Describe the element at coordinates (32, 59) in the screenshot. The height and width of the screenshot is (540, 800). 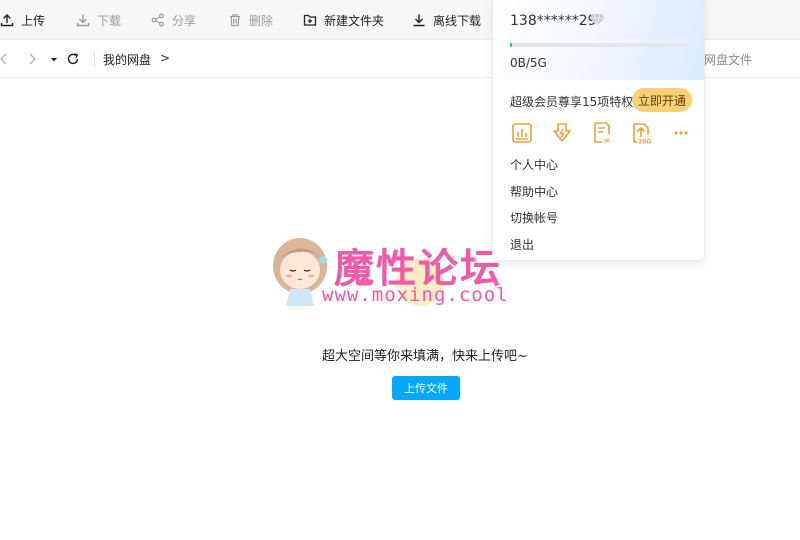
I see `forward-arrow-icon` at that location.